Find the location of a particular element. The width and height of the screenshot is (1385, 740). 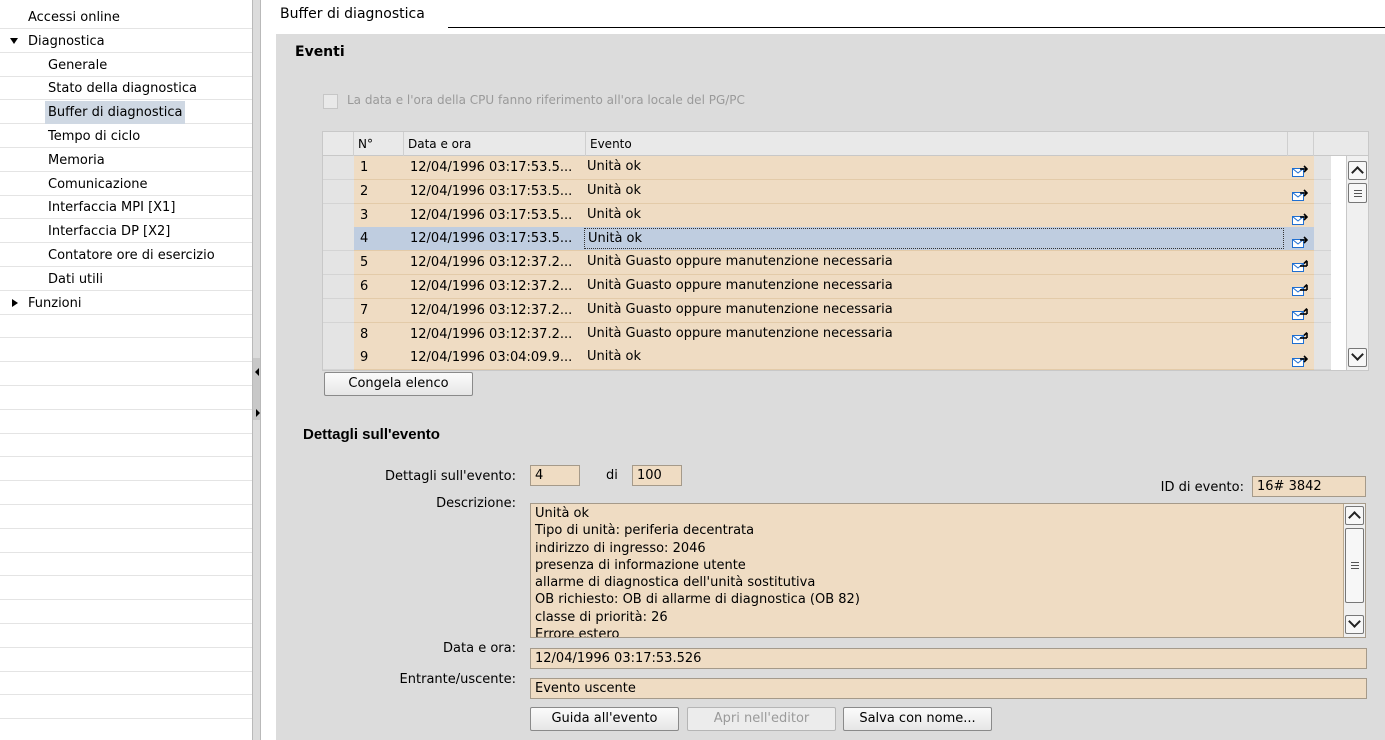

cell-event: Unità ok is located at coordinates (614, 214).